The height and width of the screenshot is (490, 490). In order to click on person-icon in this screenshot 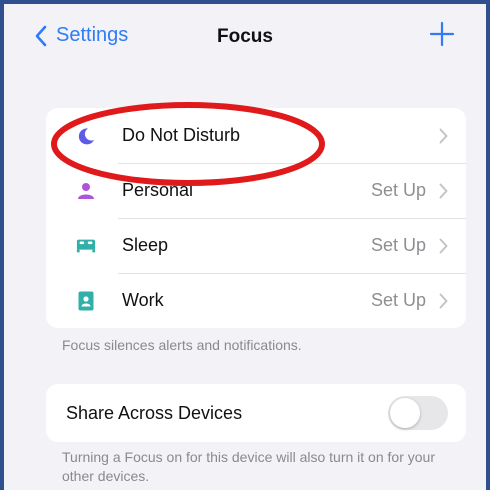, I will do `click(86, 191)`.